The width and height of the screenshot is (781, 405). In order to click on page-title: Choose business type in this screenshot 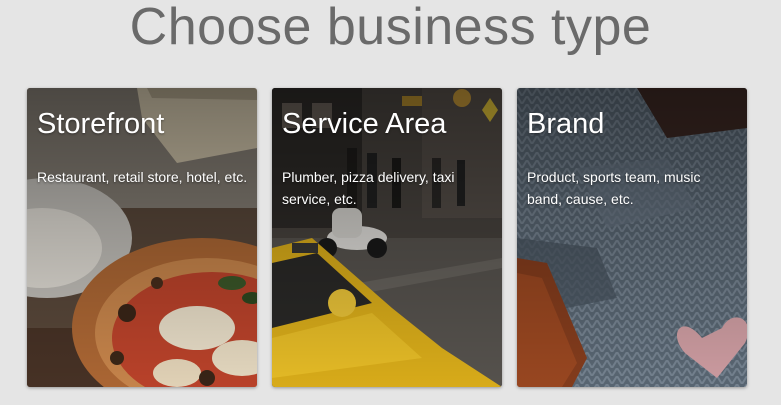, I will do `click(390, 28)`.